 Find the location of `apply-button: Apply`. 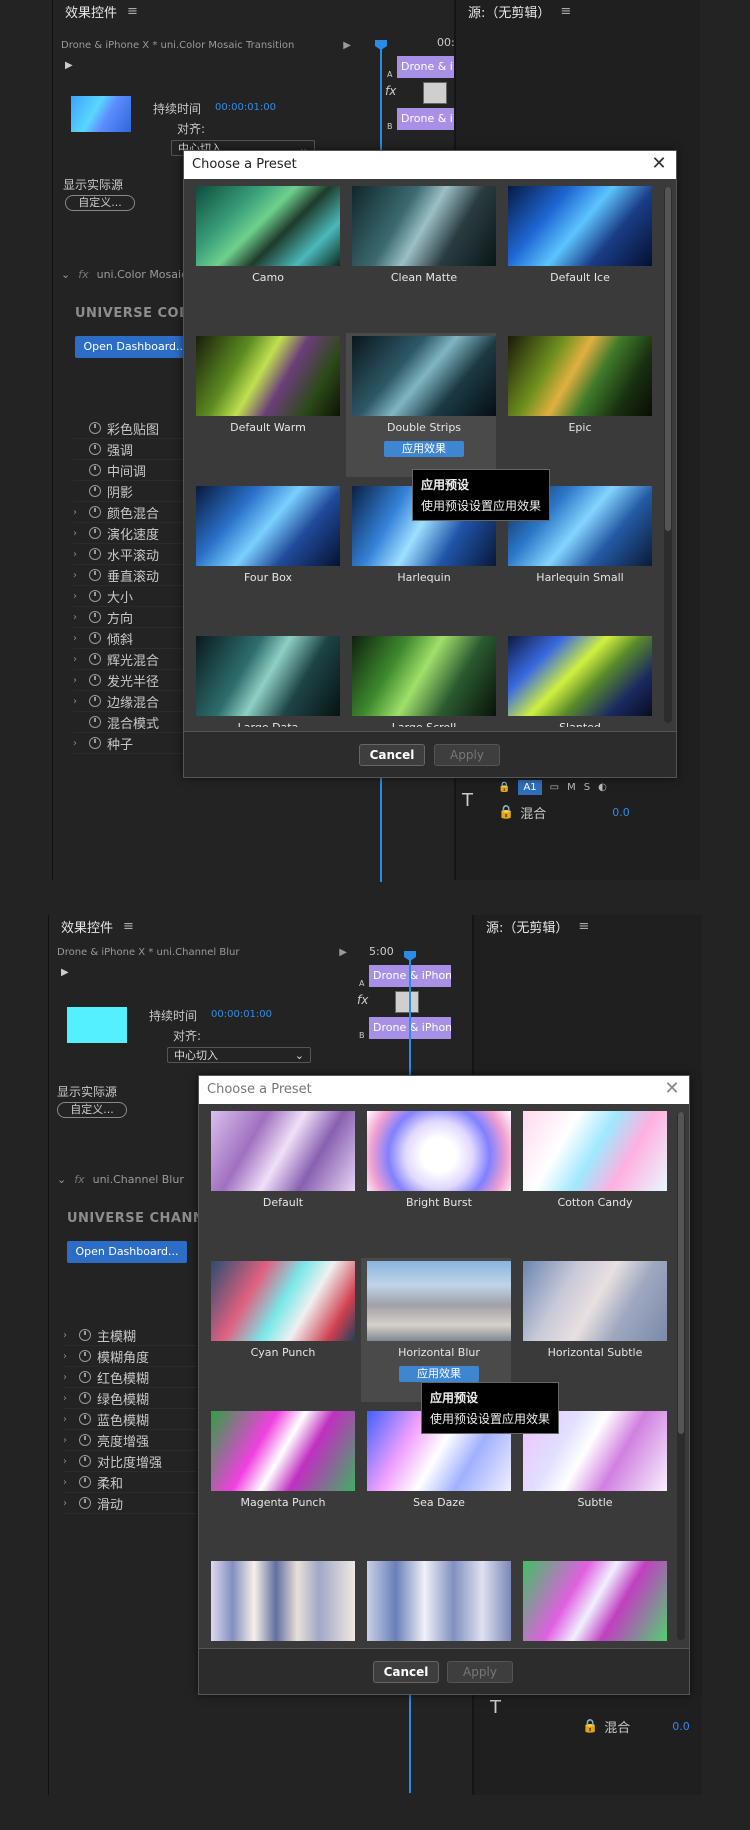

apply-button: Apply is located at coordinates (480, 1672).